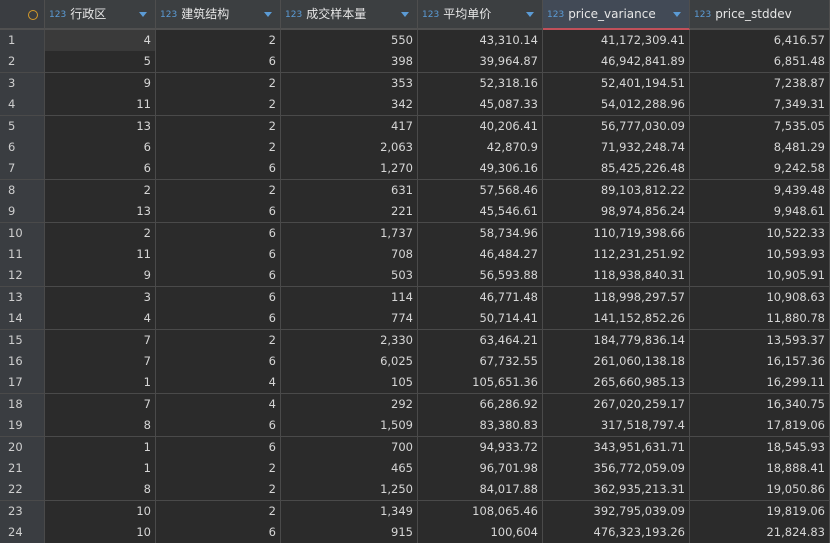  What do you see at coordinates (349, 126) in the screenshot?
I see `cell-sample-count: 417` at bounding box center [349, 126].